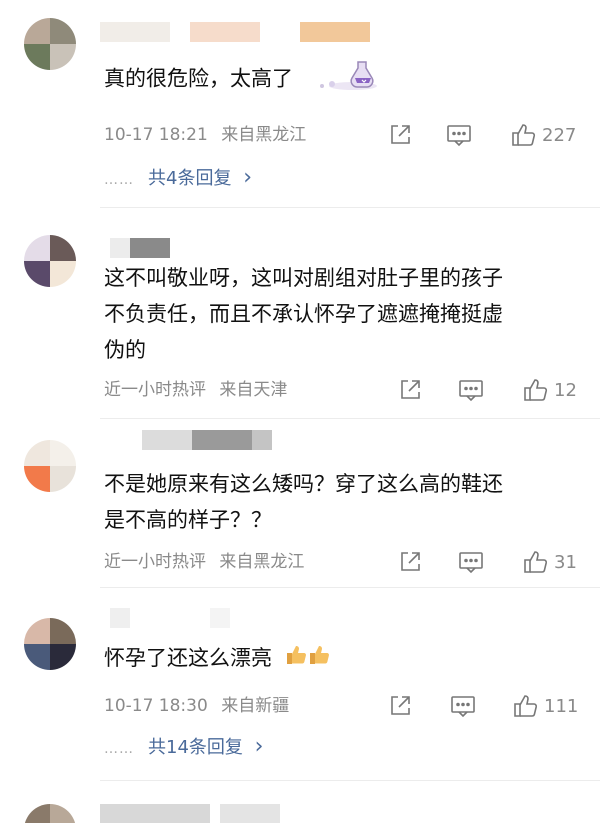 This screenshot has width=600, height=823. I want to click on comment-text: 不是她原来有这么矮吗？穿了这么高的鞋还 是不高的样子？？, so click(303, 502).